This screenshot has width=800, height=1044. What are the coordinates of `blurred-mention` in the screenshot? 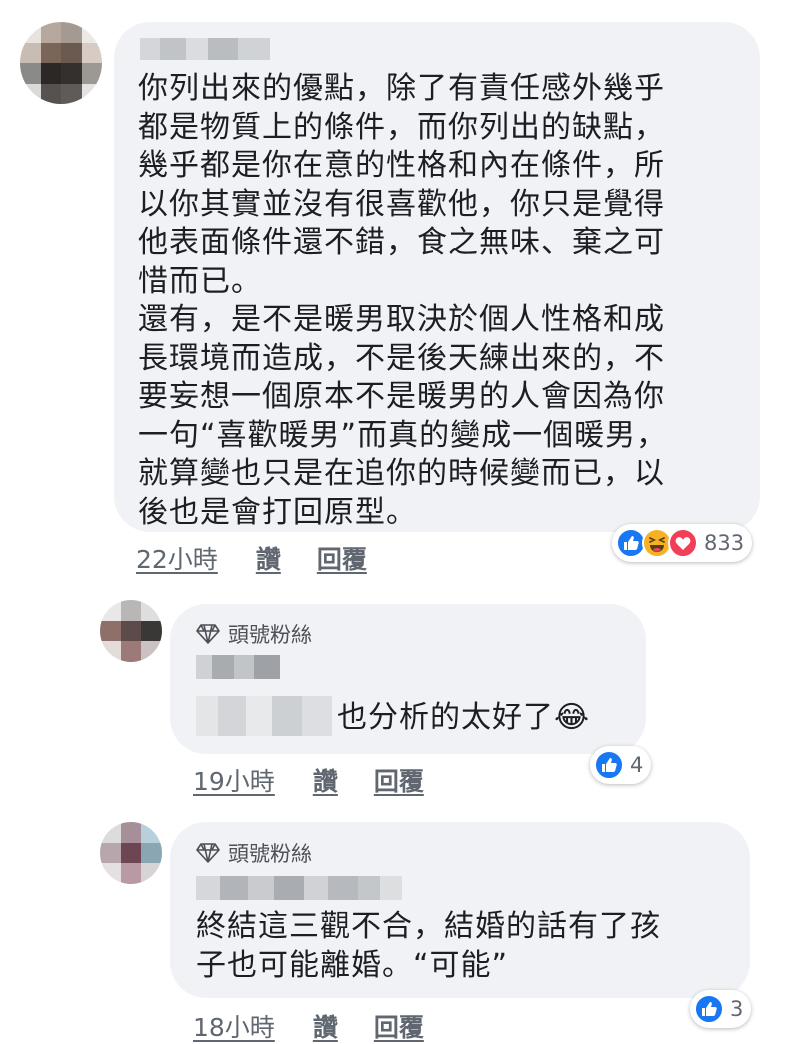 It's located at (264, 716).